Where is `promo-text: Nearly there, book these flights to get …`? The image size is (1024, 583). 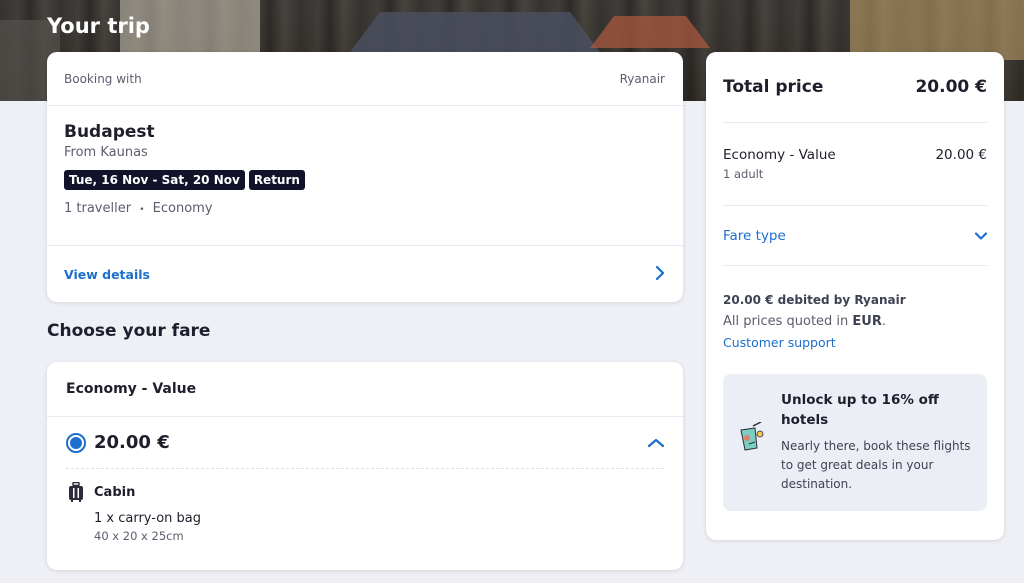
promo-text: Nearly there, book these flights to get … is located at coordinates (876, 465).